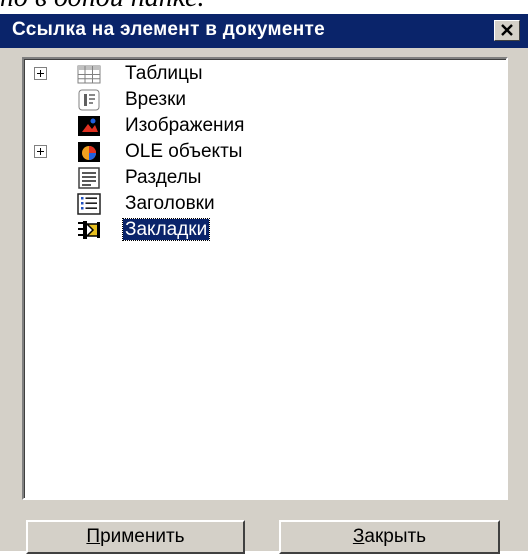 The image size is (528, 554). I want to click on close-icon, so click(507, 30).